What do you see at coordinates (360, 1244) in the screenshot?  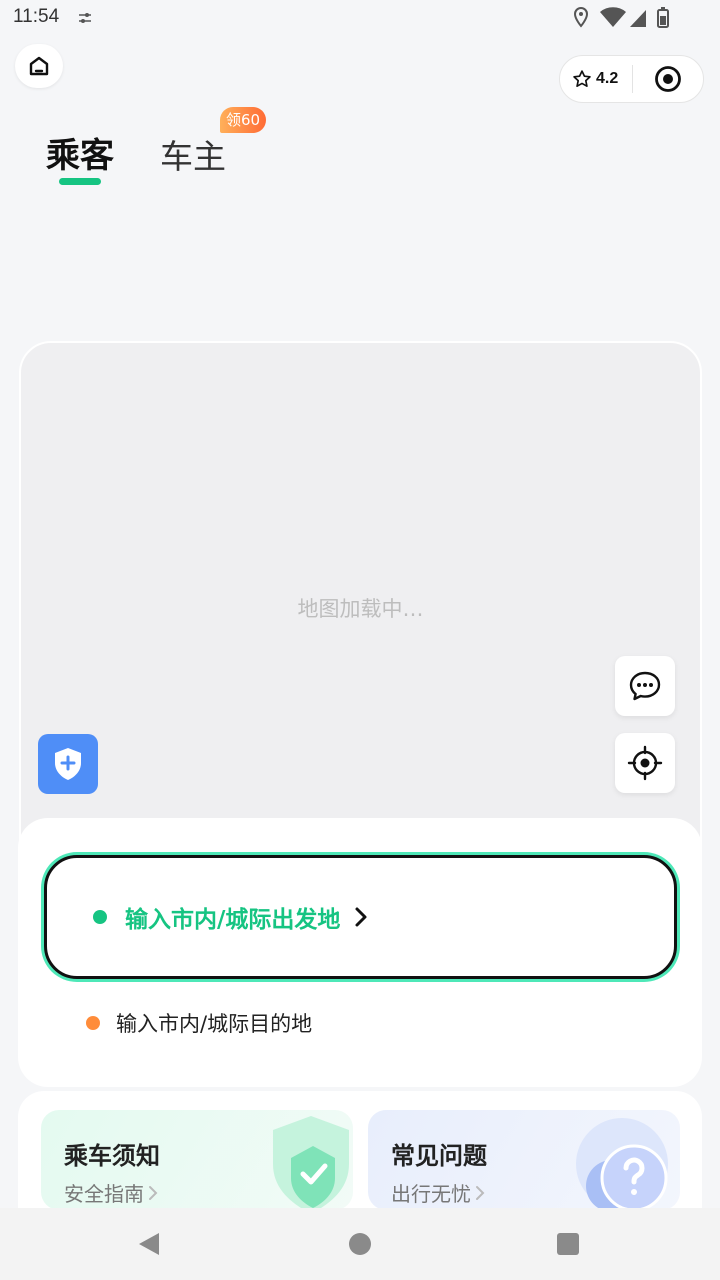 I see `nav-home-icon` at bounding box center [360, 1244].